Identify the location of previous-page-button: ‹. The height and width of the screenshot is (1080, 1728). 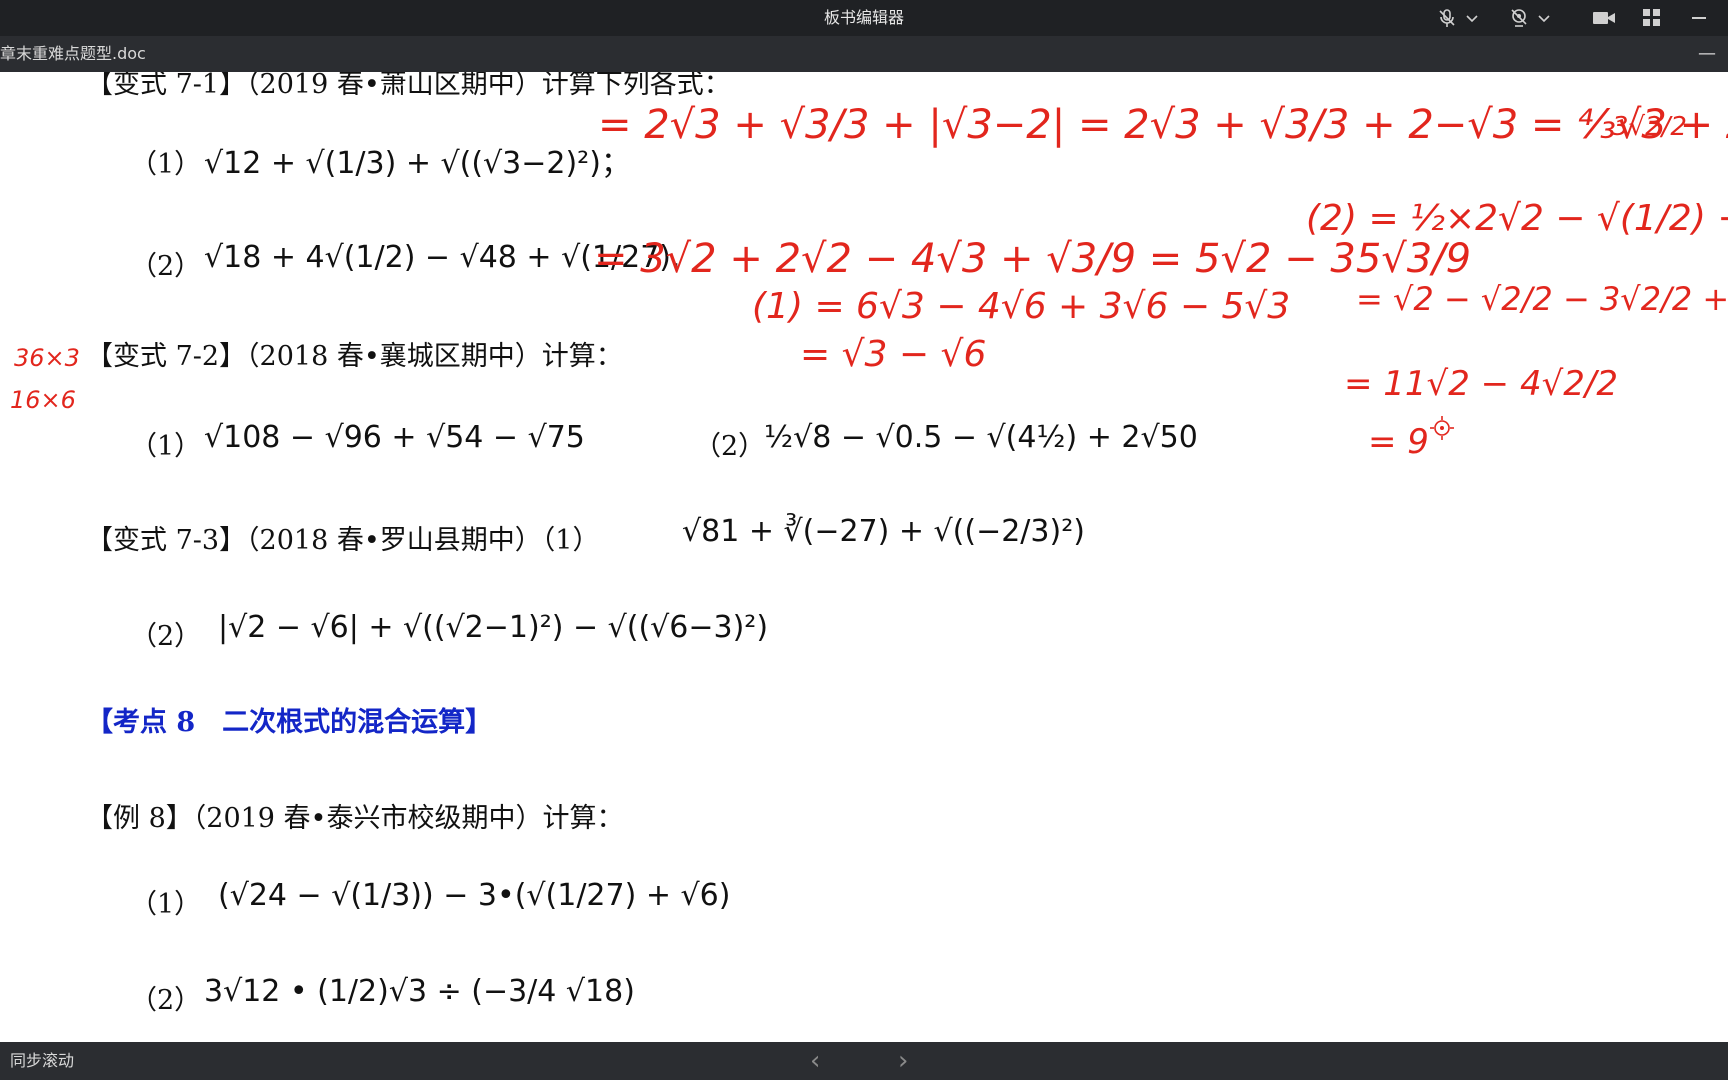
(815, 1061).